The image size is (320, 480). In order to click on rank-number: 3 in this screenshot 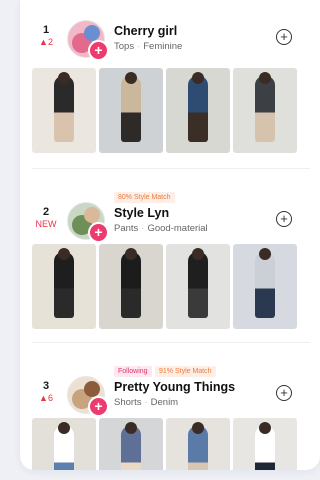, I will do `click(46, 386)`.